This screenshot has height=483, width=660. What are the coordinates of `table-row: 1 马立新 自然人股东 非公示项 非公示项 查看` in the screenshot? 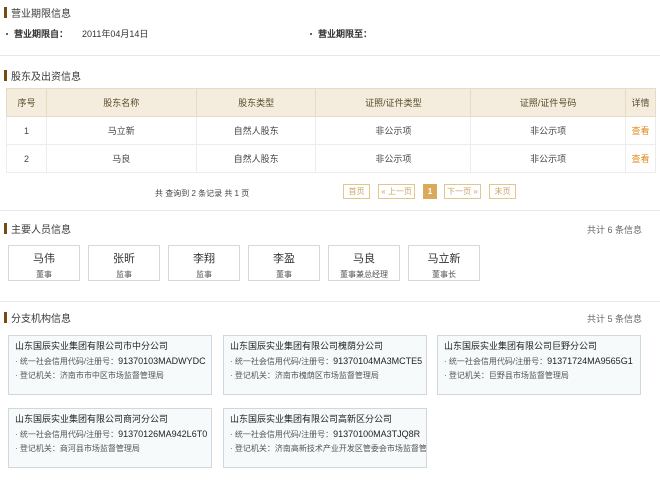 It's located at (331, 130).